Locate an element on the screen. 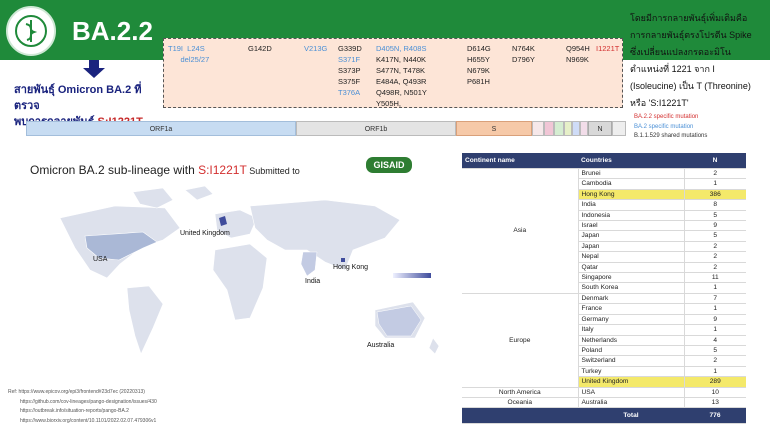 The image size is (770, 433). continent-cell: Asia is located at coordinates (520, 231).